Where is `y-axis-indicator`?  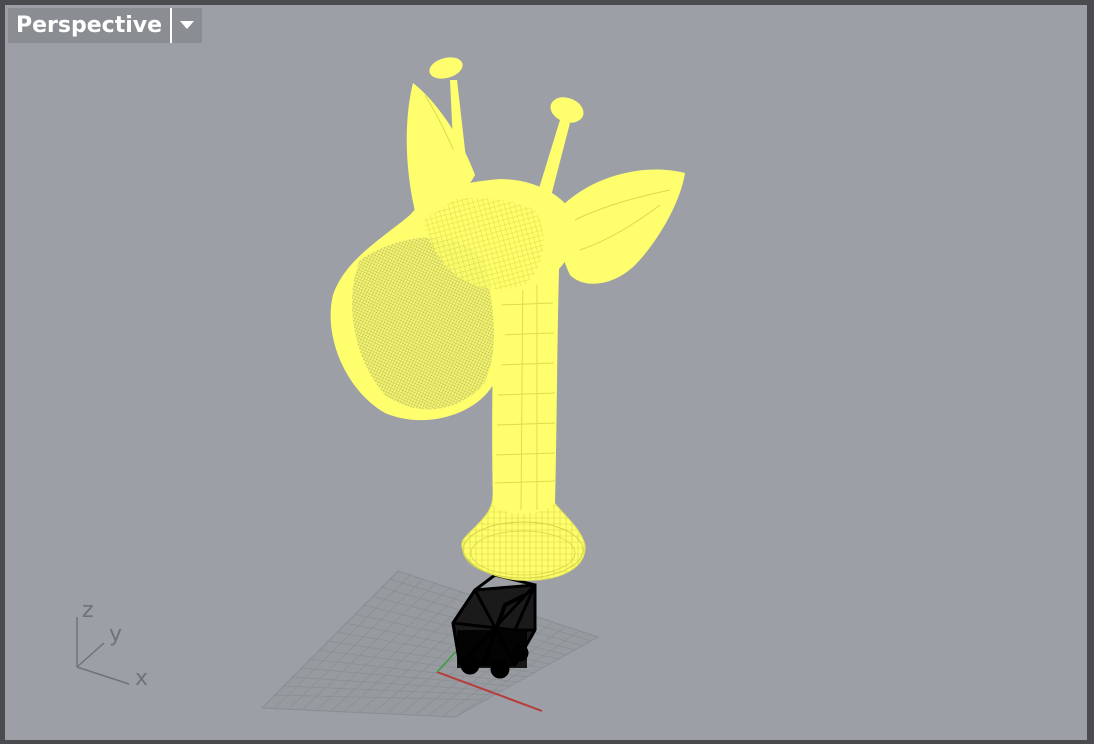 y-axis-indicator is located at coordinates (90, 655).